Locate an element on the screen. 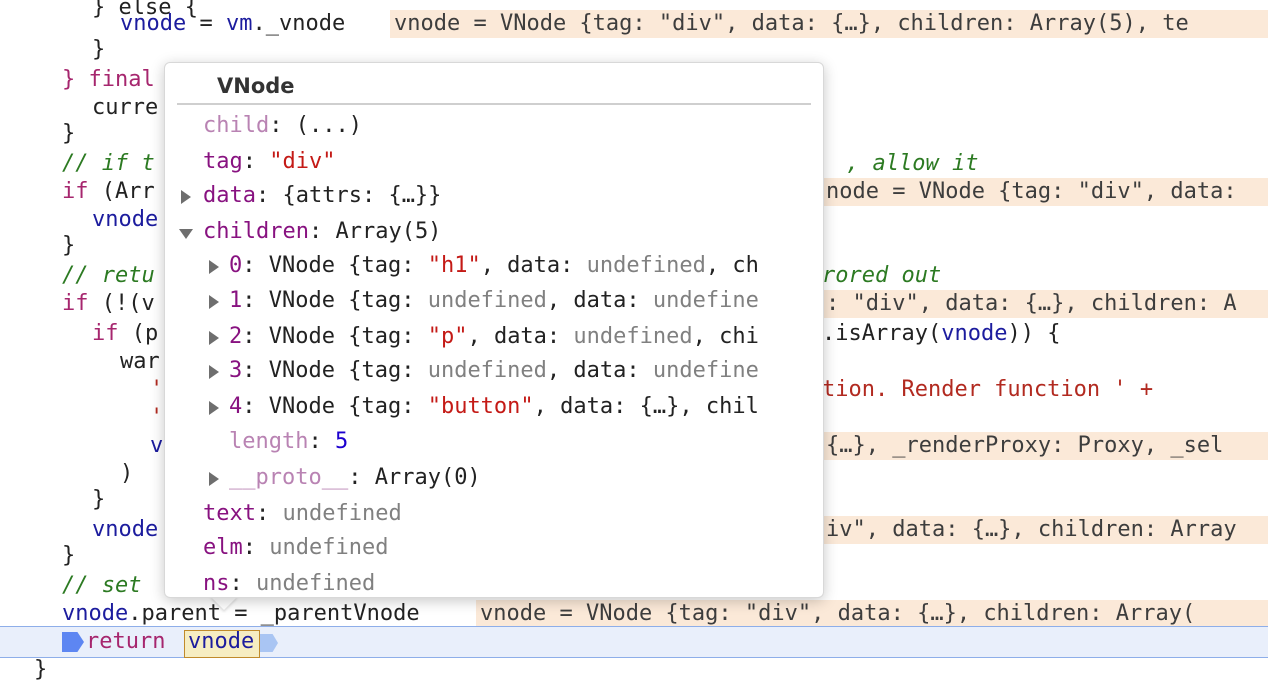 The image size is (1268, 694). prop-name: __proto__ is located at coordinates (289, 477).